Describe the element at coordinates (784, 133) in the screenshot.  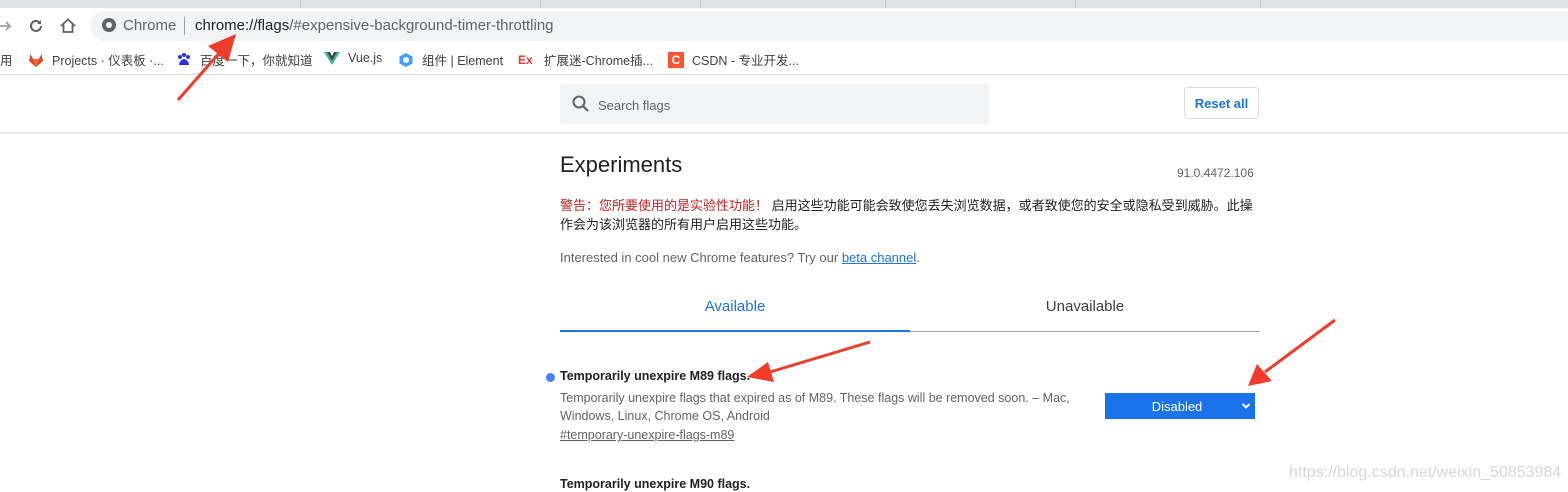
I see `header-divider` at that location.